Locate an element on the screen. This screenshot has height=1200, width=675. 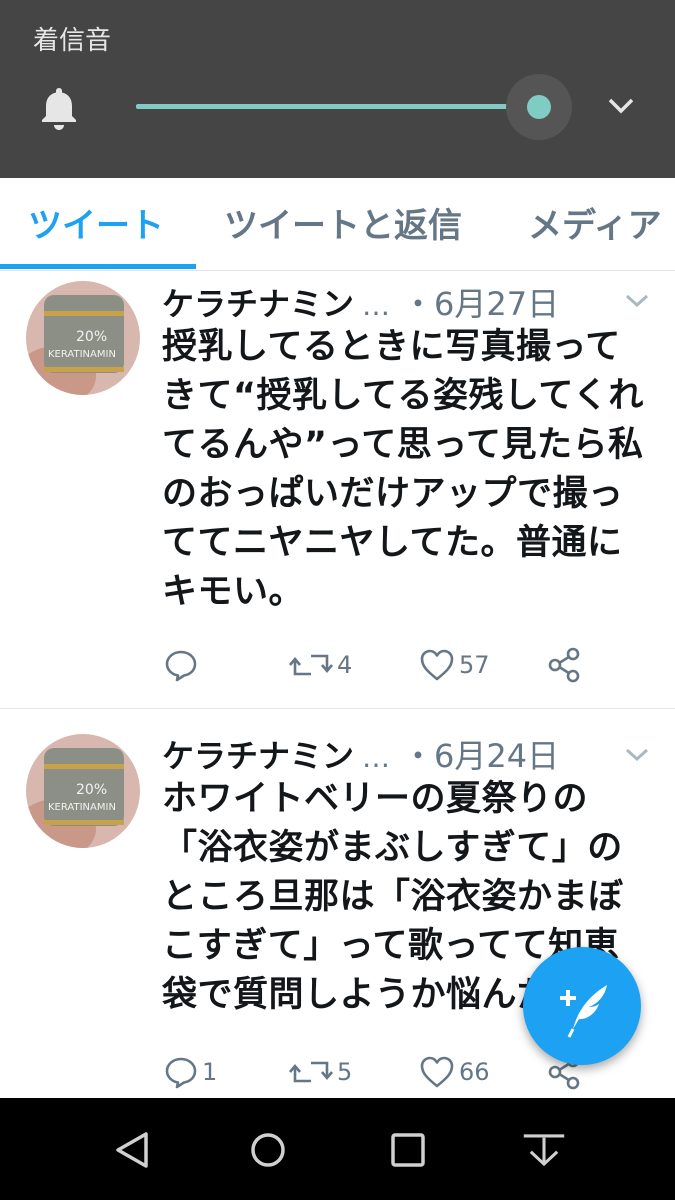
volume-panel: 着信音 is located at coordinates (337, 89).